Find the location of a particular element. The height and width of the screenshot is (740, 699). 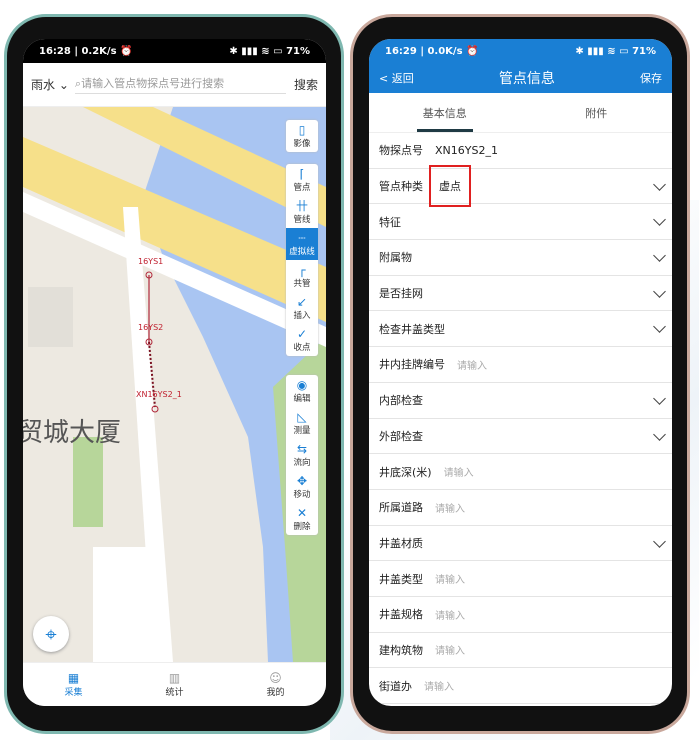

tool-label: 编辑 is located at coordinates (302, 398).